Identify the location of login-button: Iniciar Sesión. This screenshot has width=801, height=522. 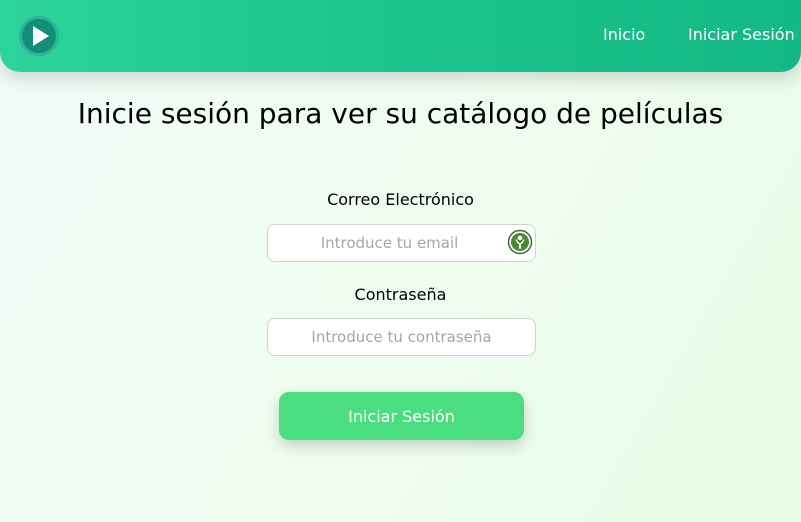
(401, 416).